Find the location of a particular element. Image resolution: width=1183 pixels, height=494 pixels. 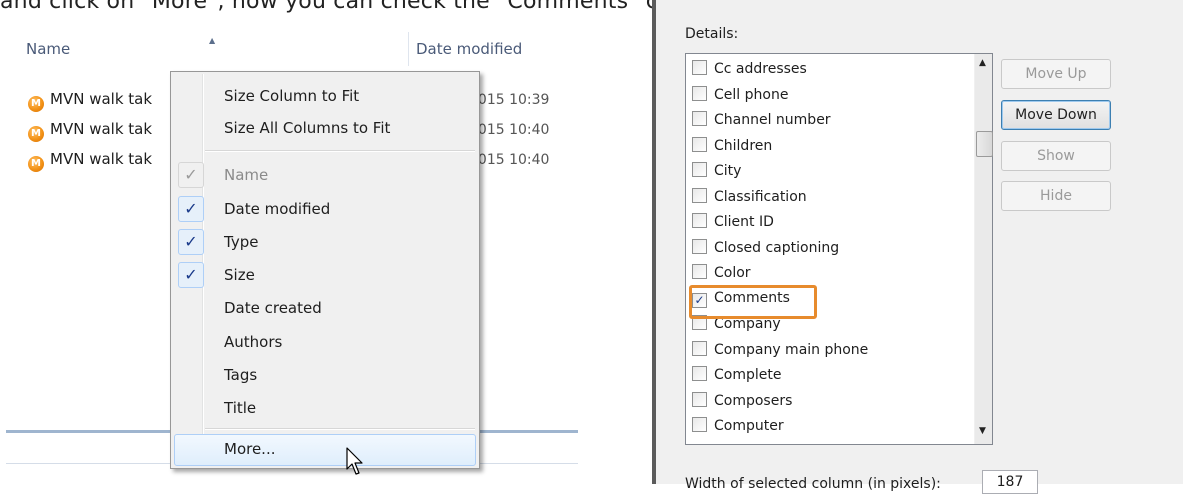

menu-item-label: Size All Columns to Fit is located at coordinates (307, 128).